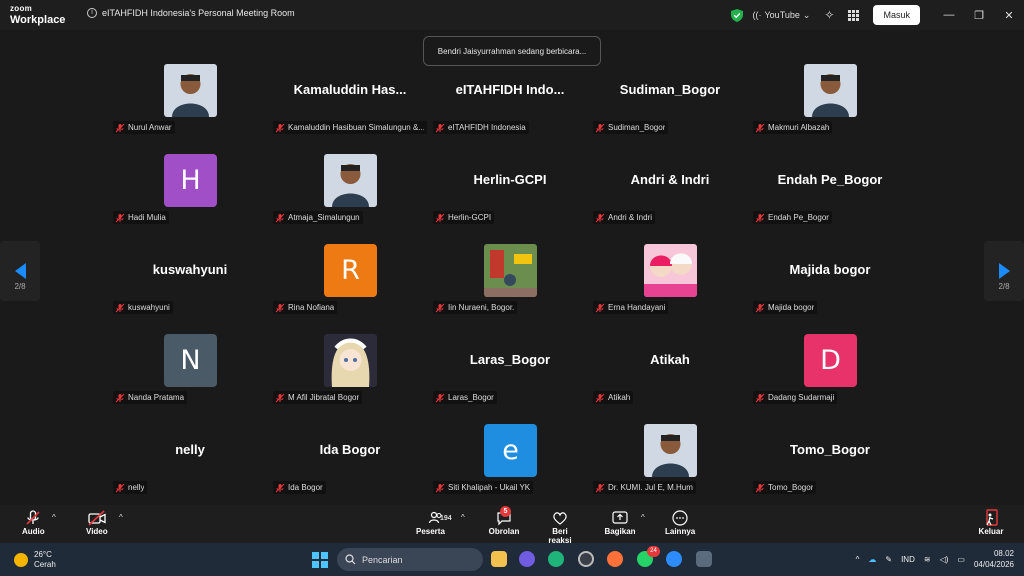 This screenshot has height=576, width=1024. Describe the element at coordinates (615, 559) in the screenshot. I see `firefox-icon` at that location.